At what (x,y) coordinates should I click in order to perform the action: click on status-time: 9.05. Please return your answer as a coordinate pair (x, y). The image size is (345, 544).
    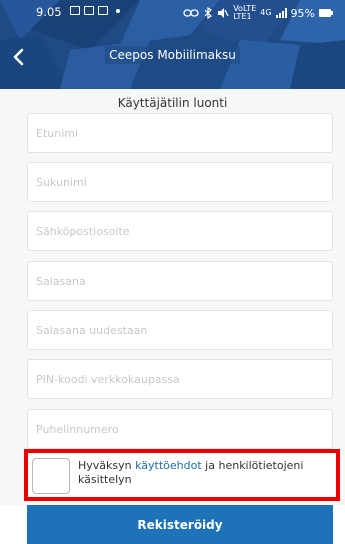
    Looking at the image, I should click on (49, 12).